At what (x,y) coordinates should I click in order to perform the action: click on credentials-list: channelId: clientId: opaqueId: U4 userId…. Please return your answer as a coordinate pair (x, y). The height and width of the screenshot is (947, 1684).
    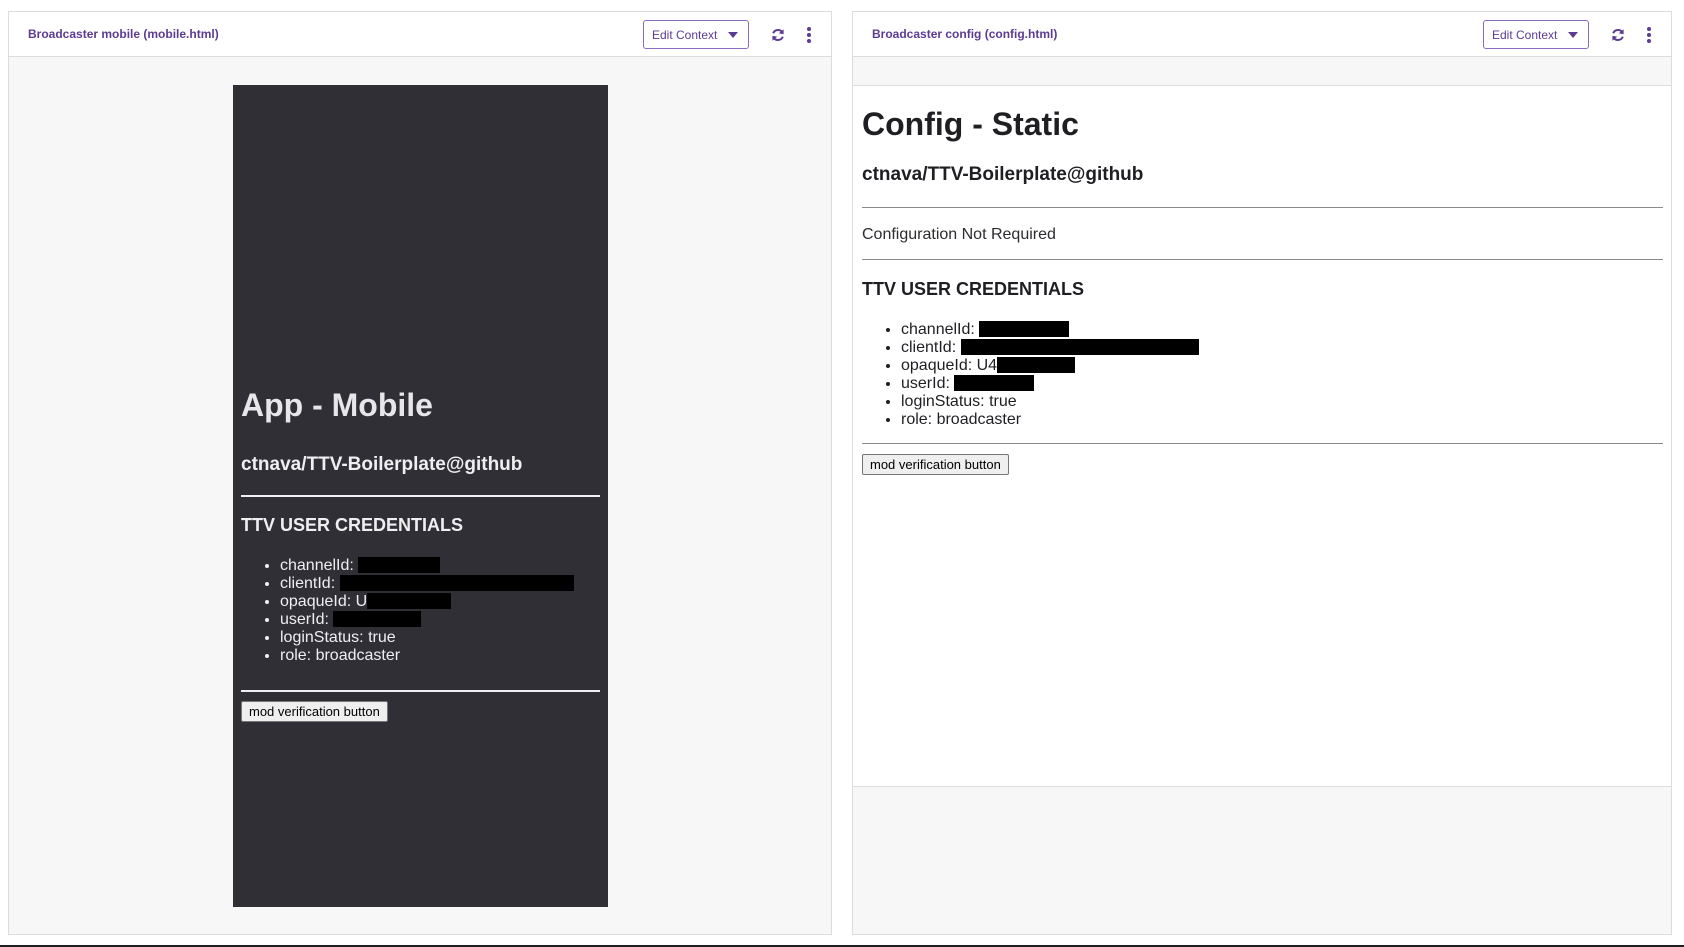
    Looking at the image, I should click on (1030, 375).